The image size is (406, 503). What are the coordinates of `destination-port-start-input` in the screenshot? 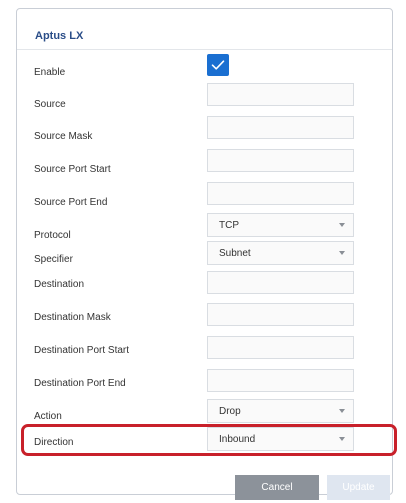 It's located at (280, 347).